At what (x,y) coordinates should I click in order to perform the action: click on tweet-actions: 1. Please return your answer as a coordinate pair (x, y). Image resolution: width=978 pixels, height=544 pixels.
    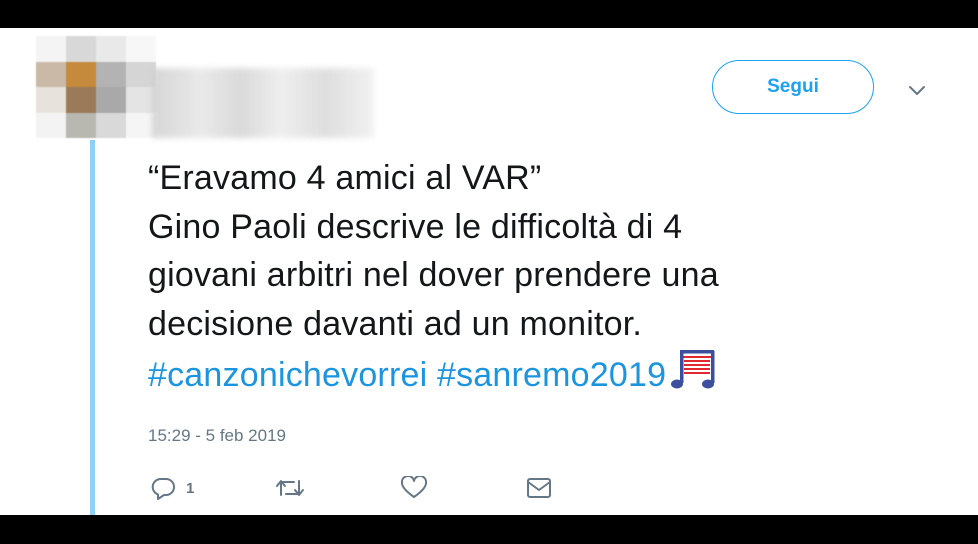
    Looking at the image, I should click on (489, 488).